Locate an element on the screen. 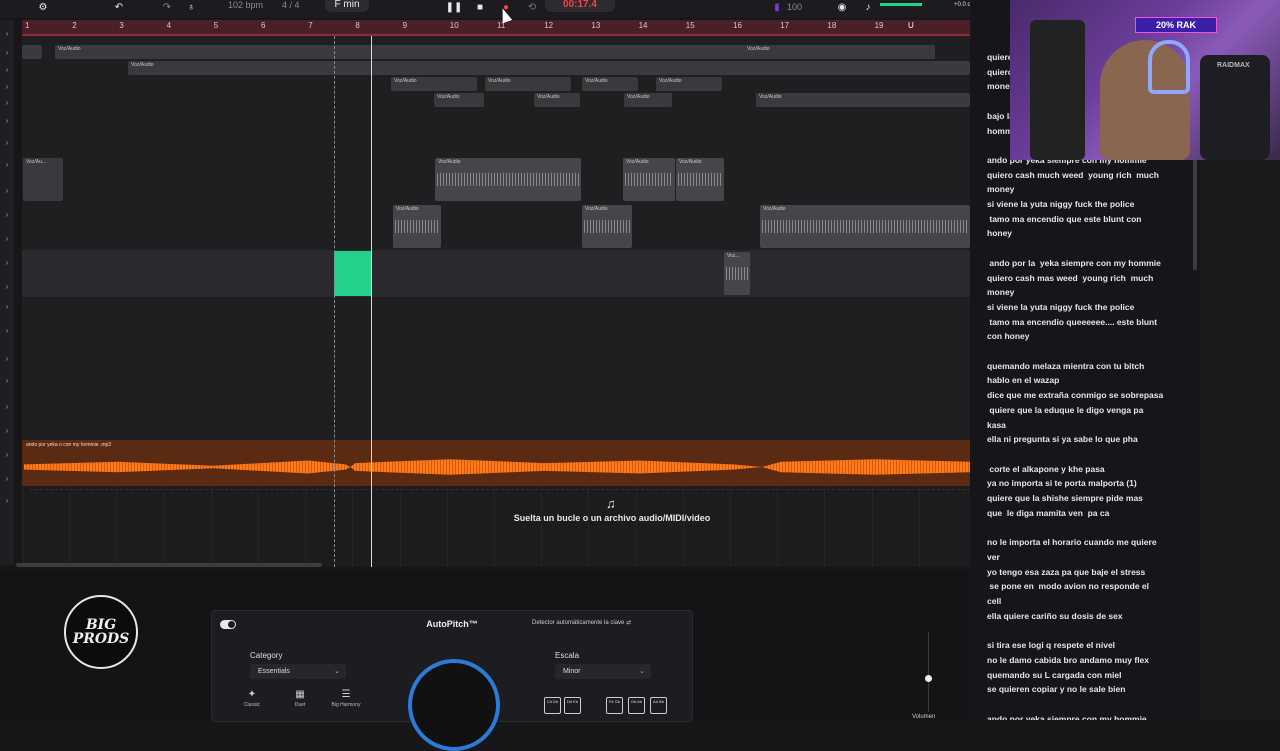 The image size is (1280, 751). horizontal-scrollbar is located at coordinates (169, 565).